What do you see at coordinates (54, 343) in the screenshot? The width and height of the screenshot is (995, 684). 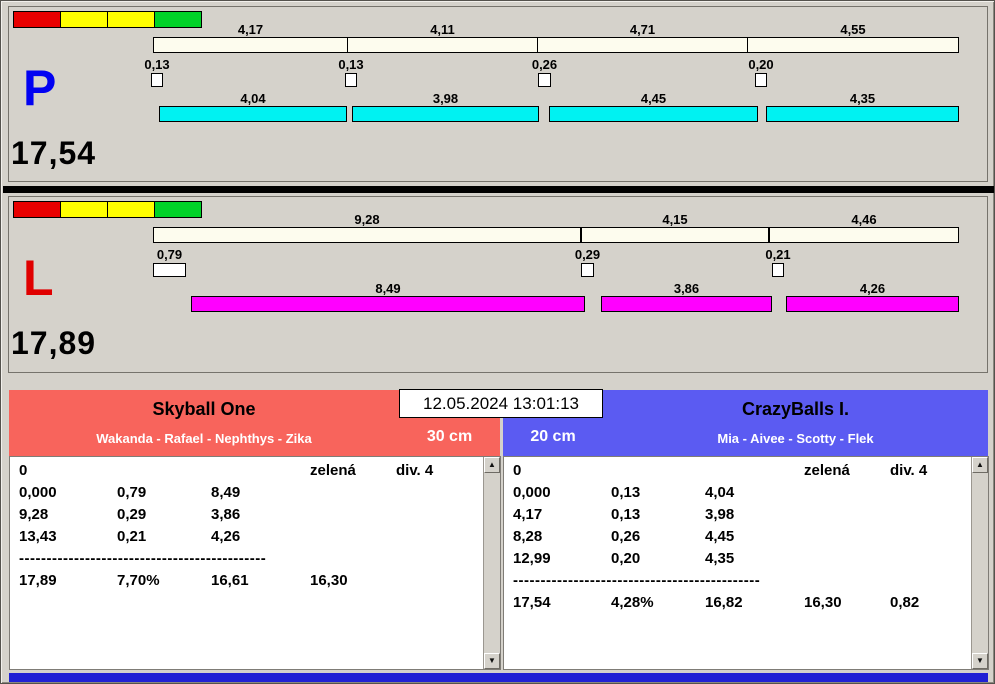 I see `lane-total-time: 17,89` at bounding box center [54, 343].